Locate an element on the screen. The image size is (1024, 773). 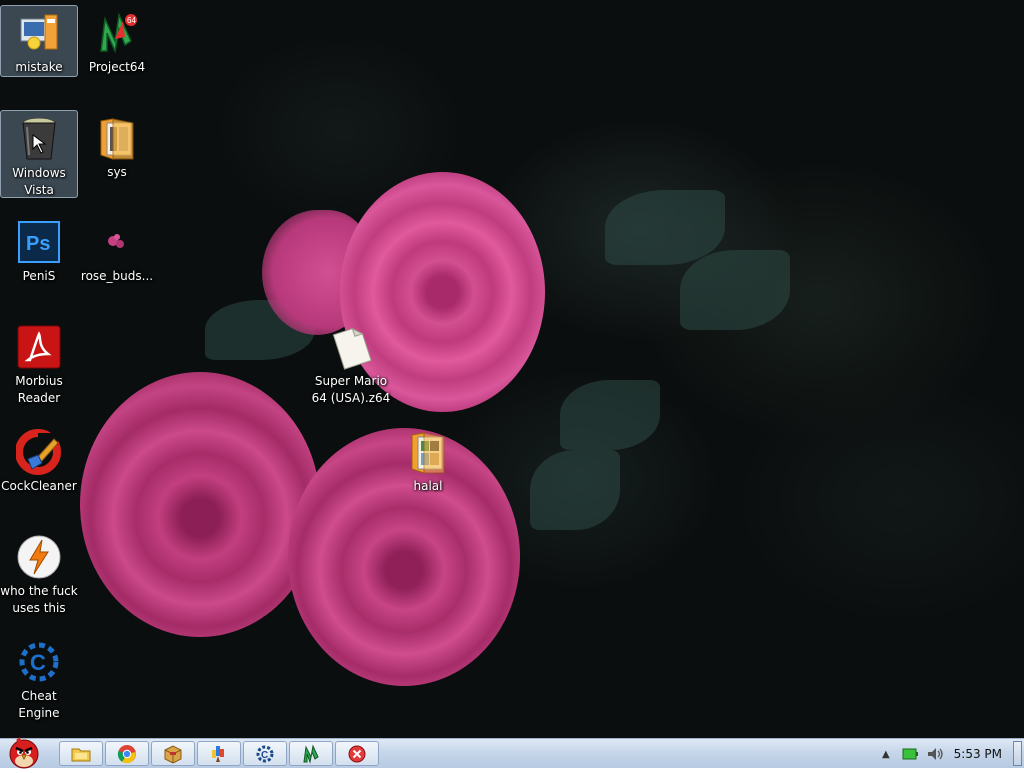
desktop-icon-project64: 64 Project64 is located at coordinates (117, 40).